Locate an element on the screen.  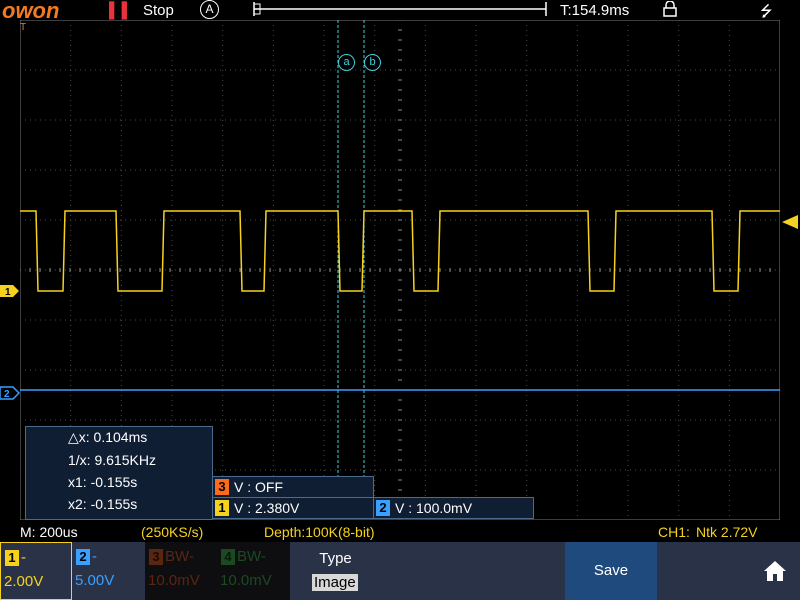
delta-x-readout: △x: 0.104ms is located at coordinates (108, 437).